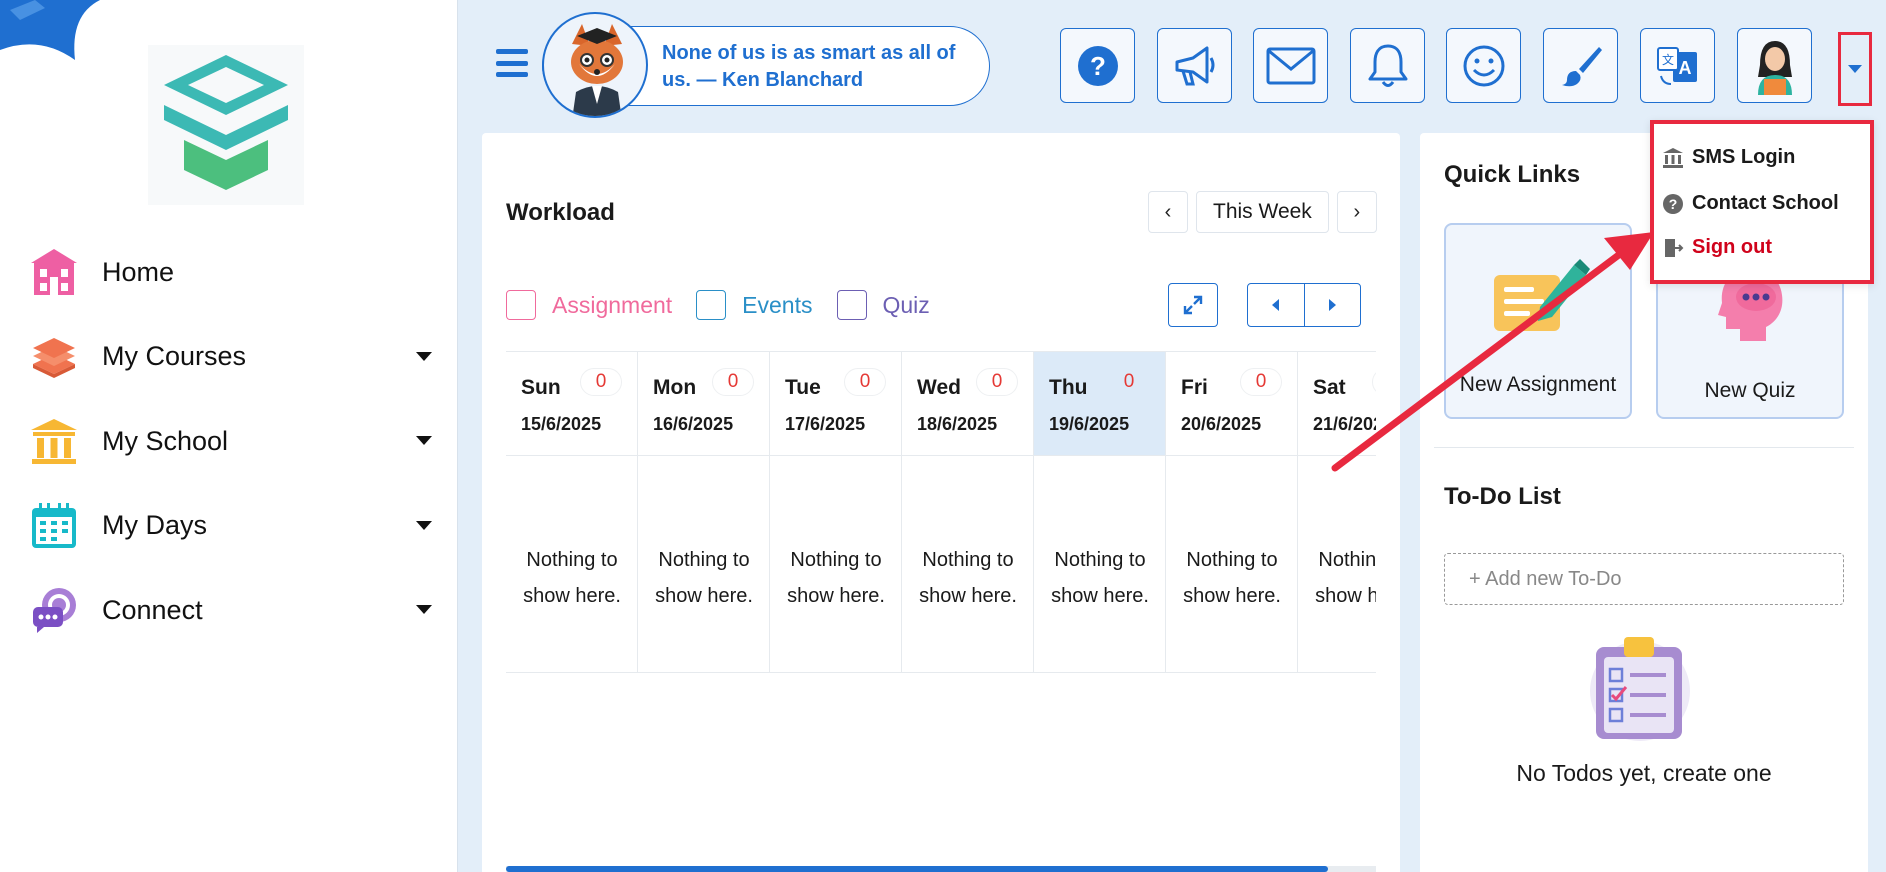 The height and width of the screenshot is (872, 1886). Describe the element at coordinates (1337, 404) in the screenshot. I see `day-header: Sat 0 21/6/2025` at that location.